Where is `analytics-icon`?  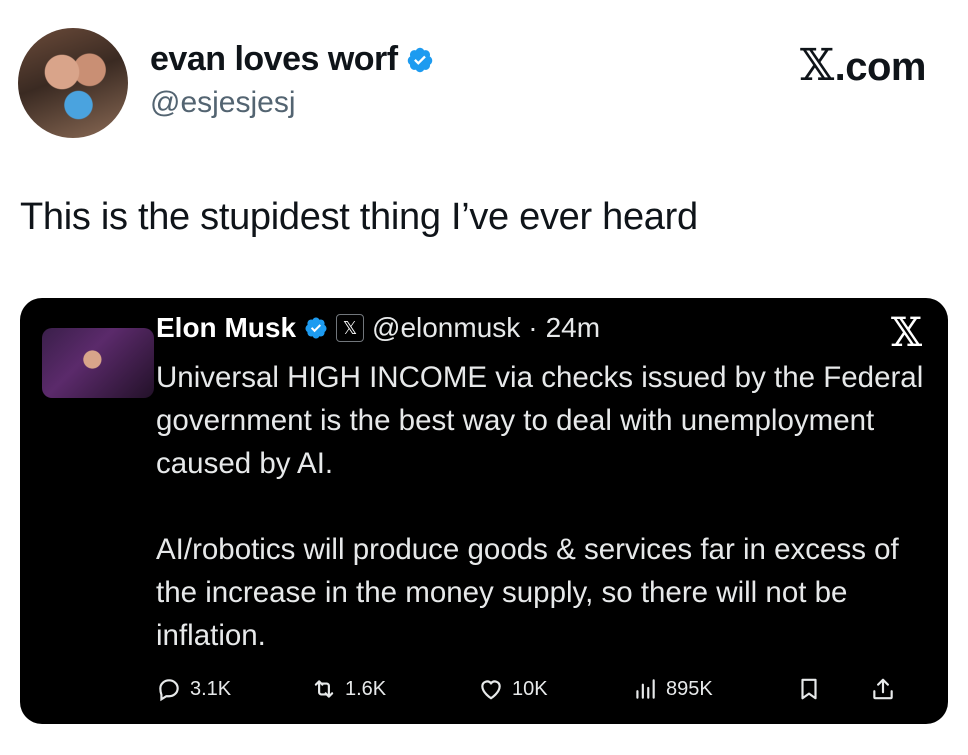 analytics-icon is located at coordinates (645, 689).